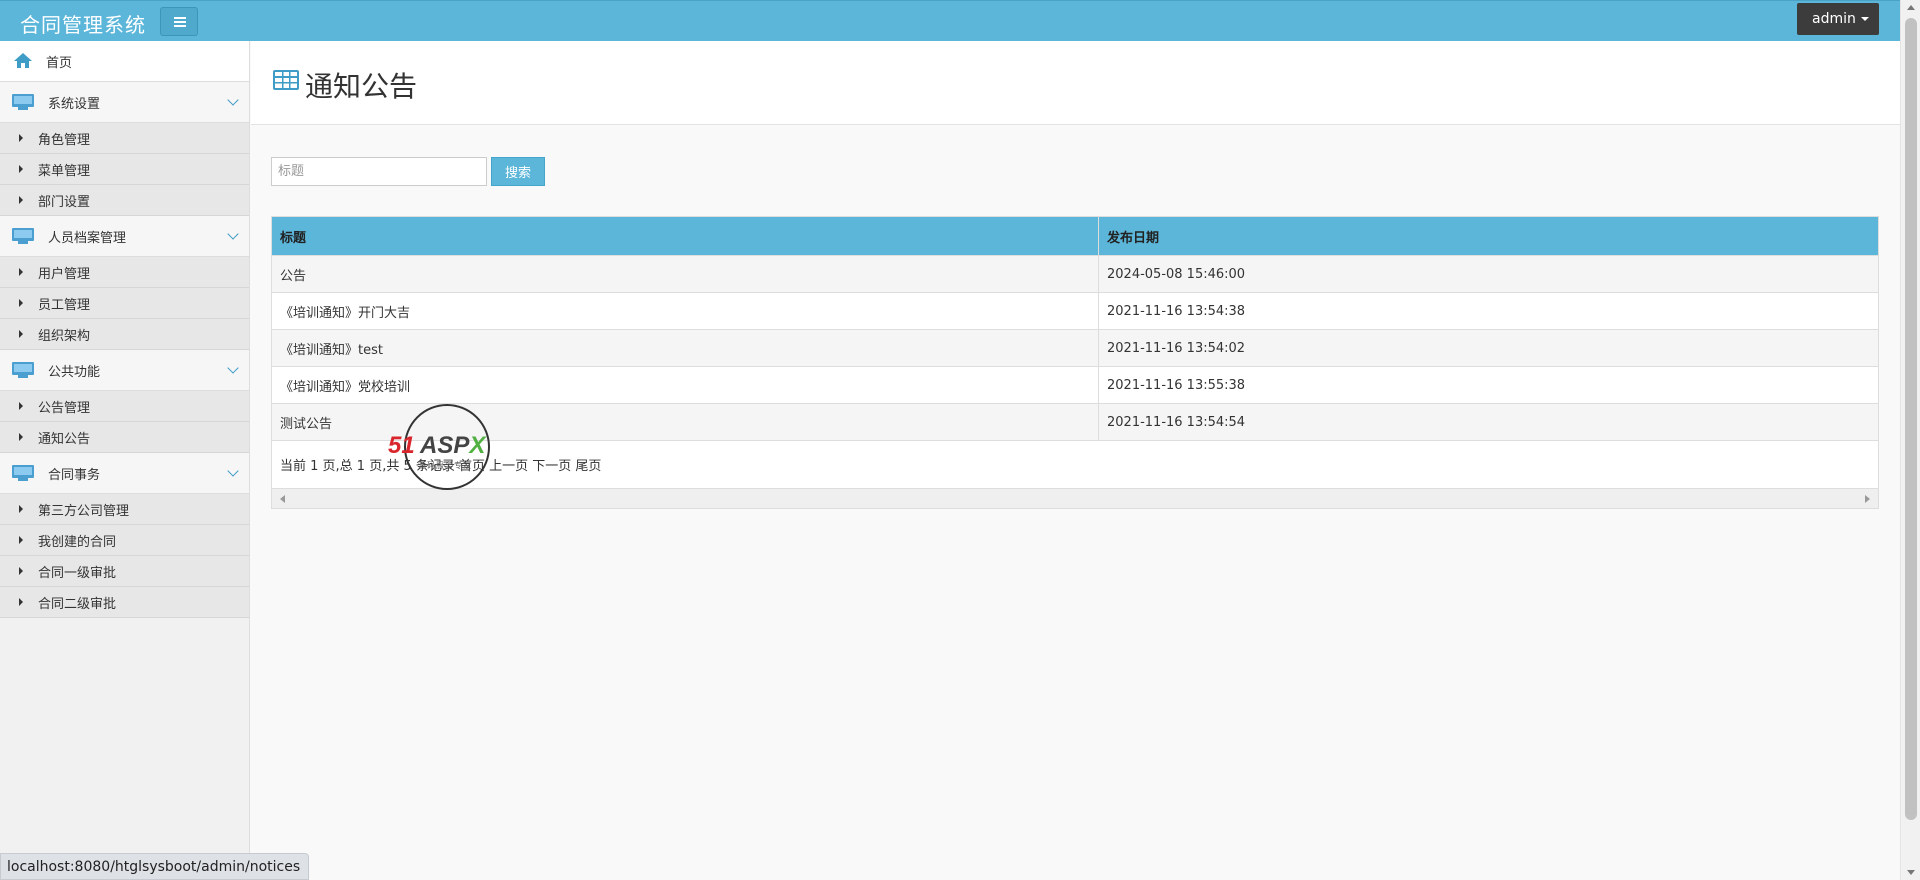 The width and height of the screenshot is (1920, 880). Describe the element at coordinates (64, 274) in the screenshot. I see `sidebar-item-label: 用户管理` at that location.